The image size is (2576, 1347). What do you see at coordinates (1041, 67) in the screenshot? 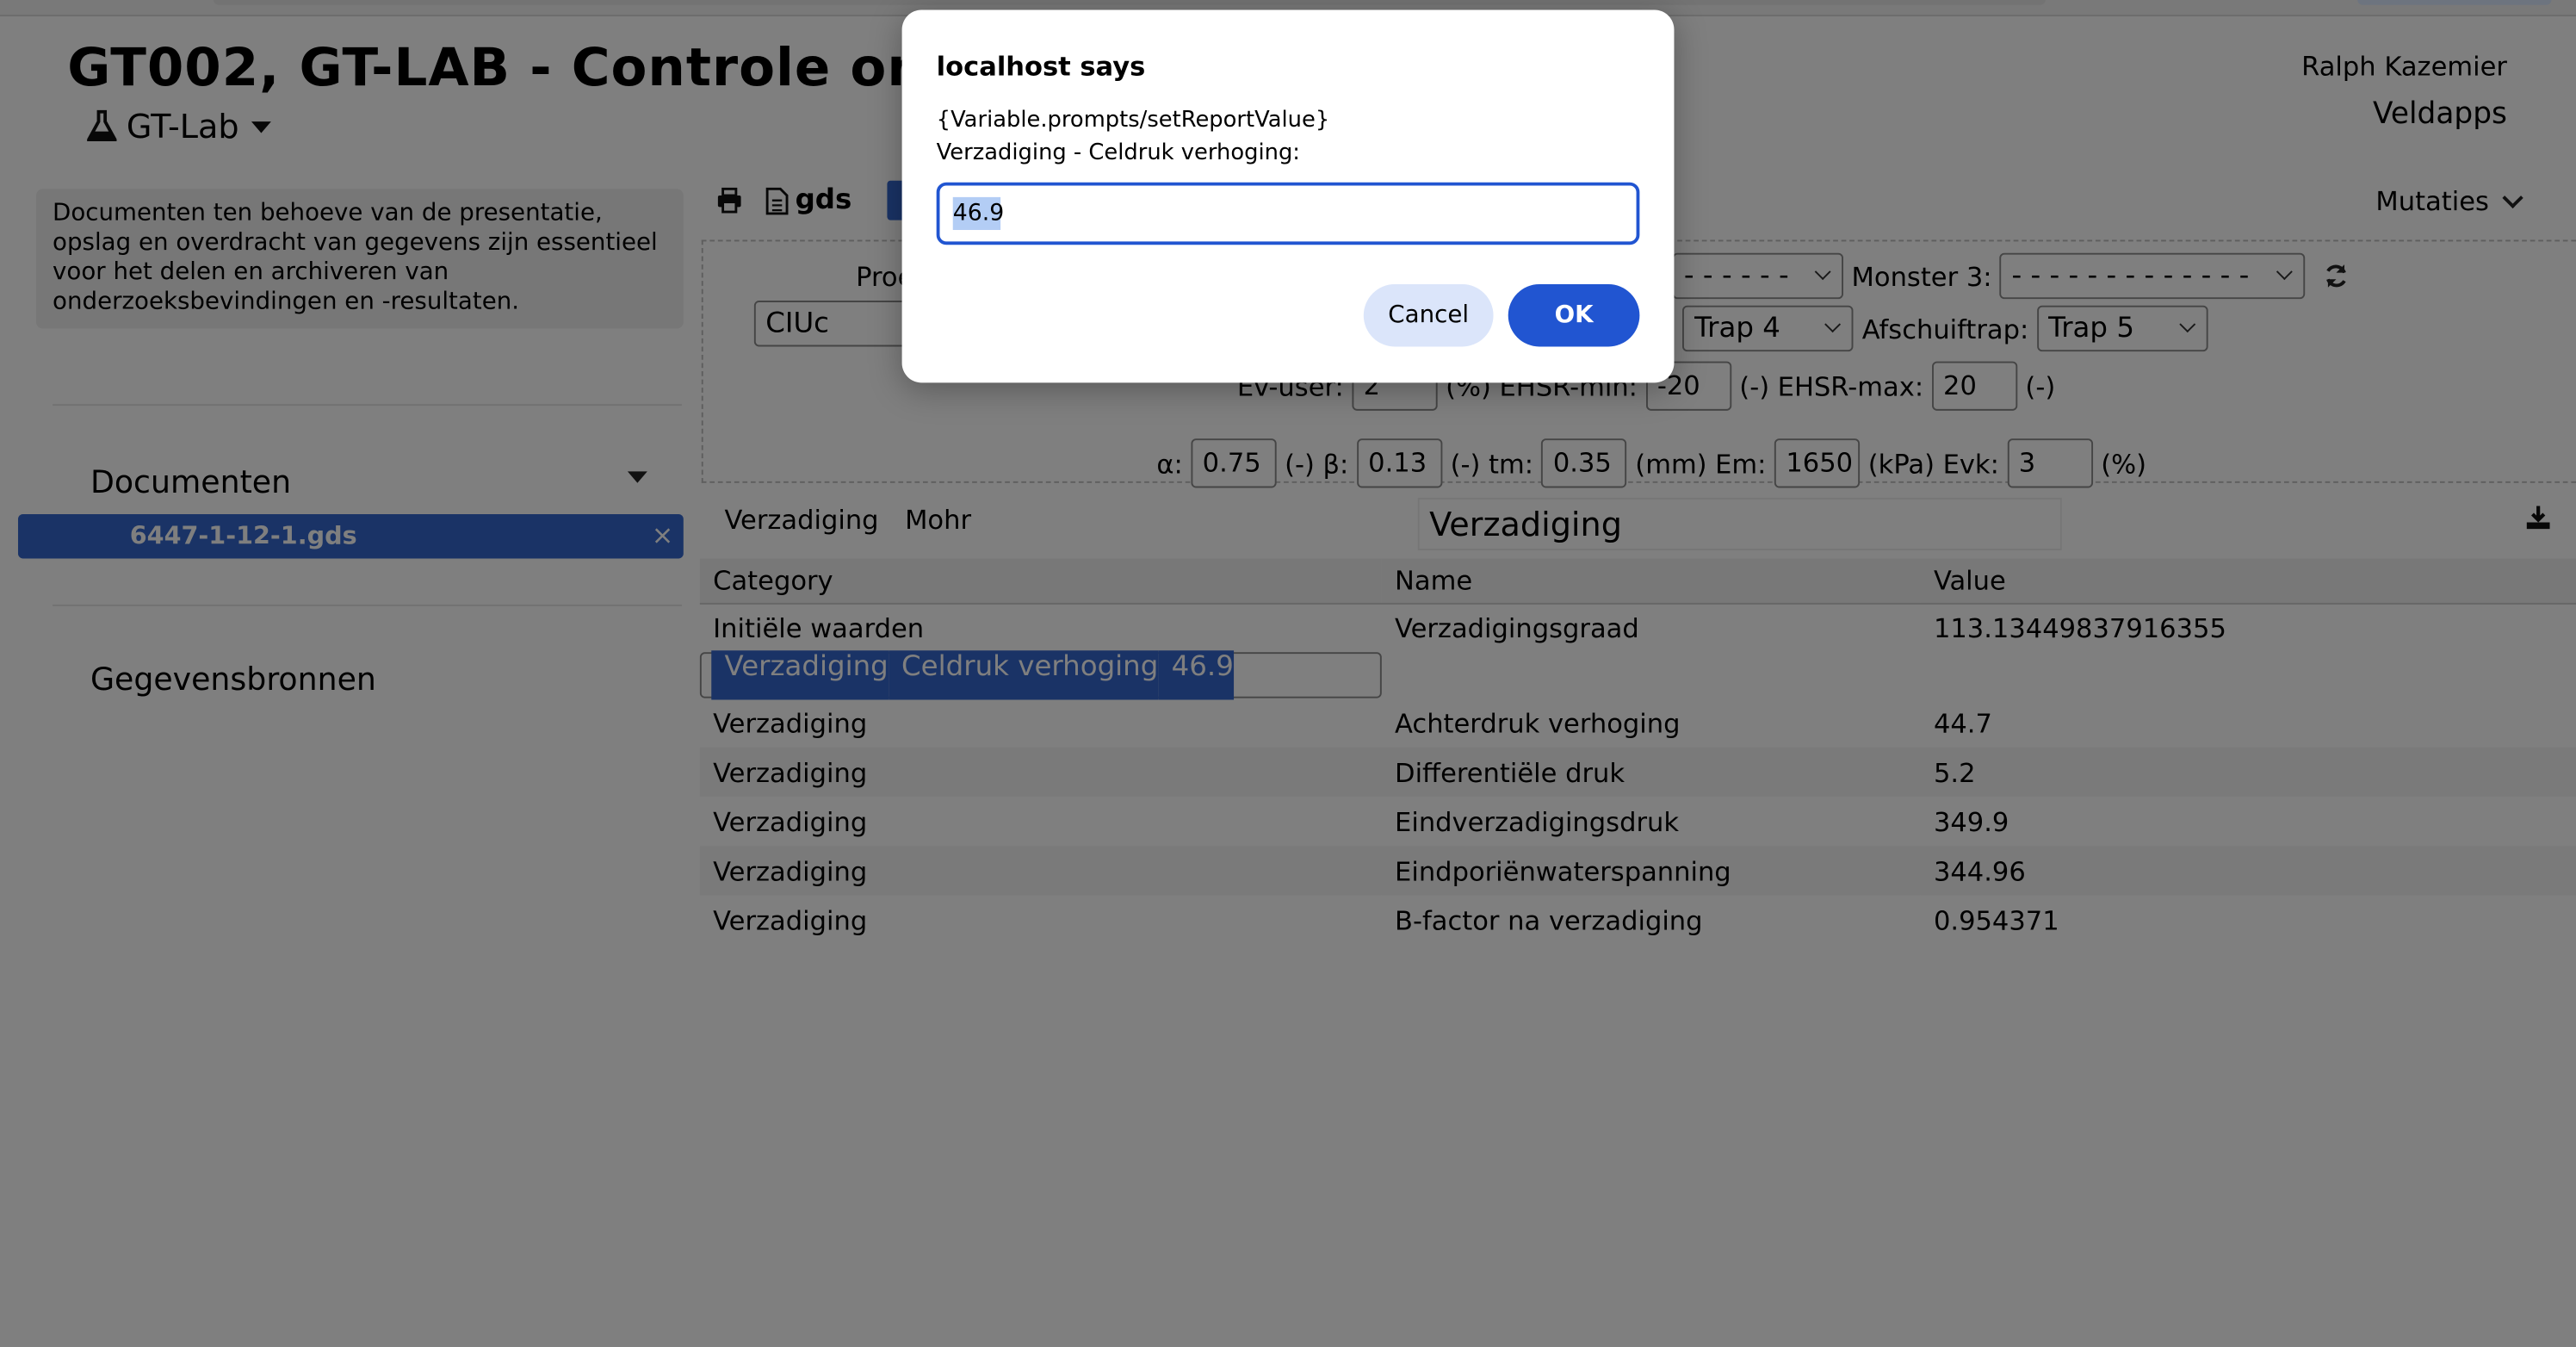
I see `dialog-title: localhost says` at bounding box center [1041, 67].